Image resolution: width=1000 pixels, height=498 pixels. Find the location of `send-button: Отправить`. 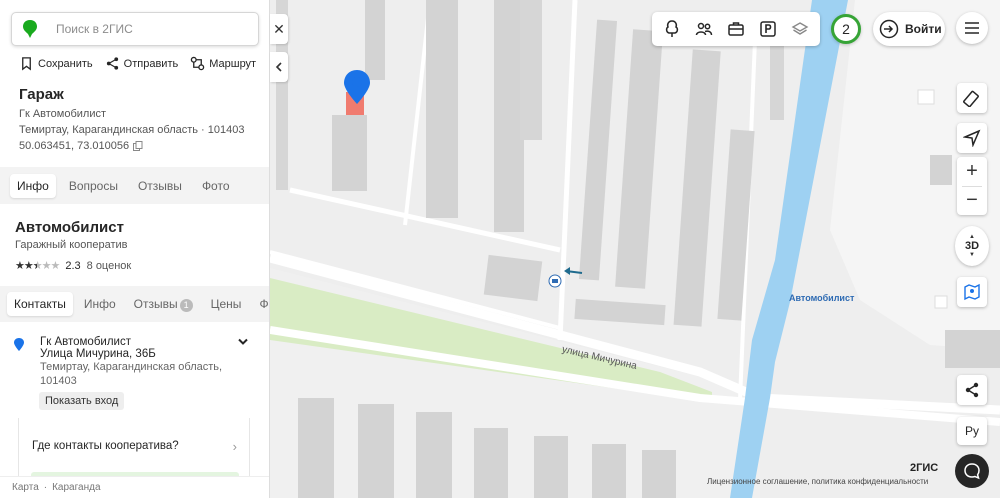

send-button: Отправить is located at coordinates (141, 63).